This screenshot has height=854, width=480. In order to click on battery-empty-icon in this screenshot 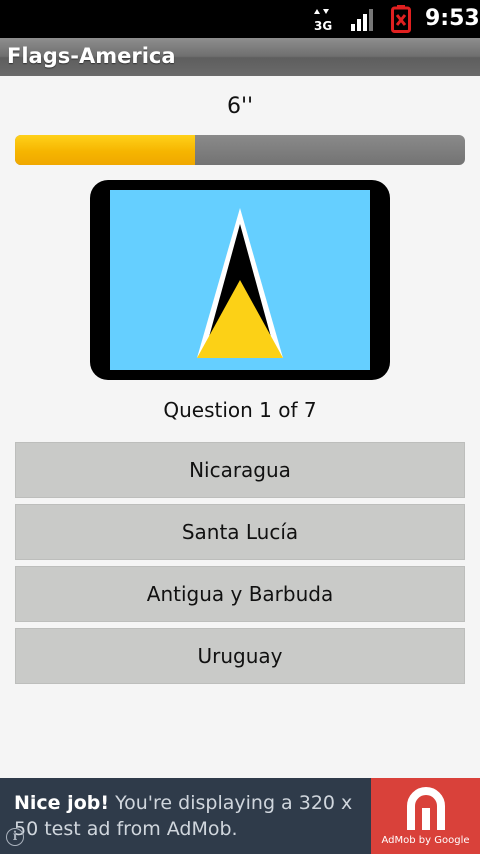, I will do `click(401, 19)`.